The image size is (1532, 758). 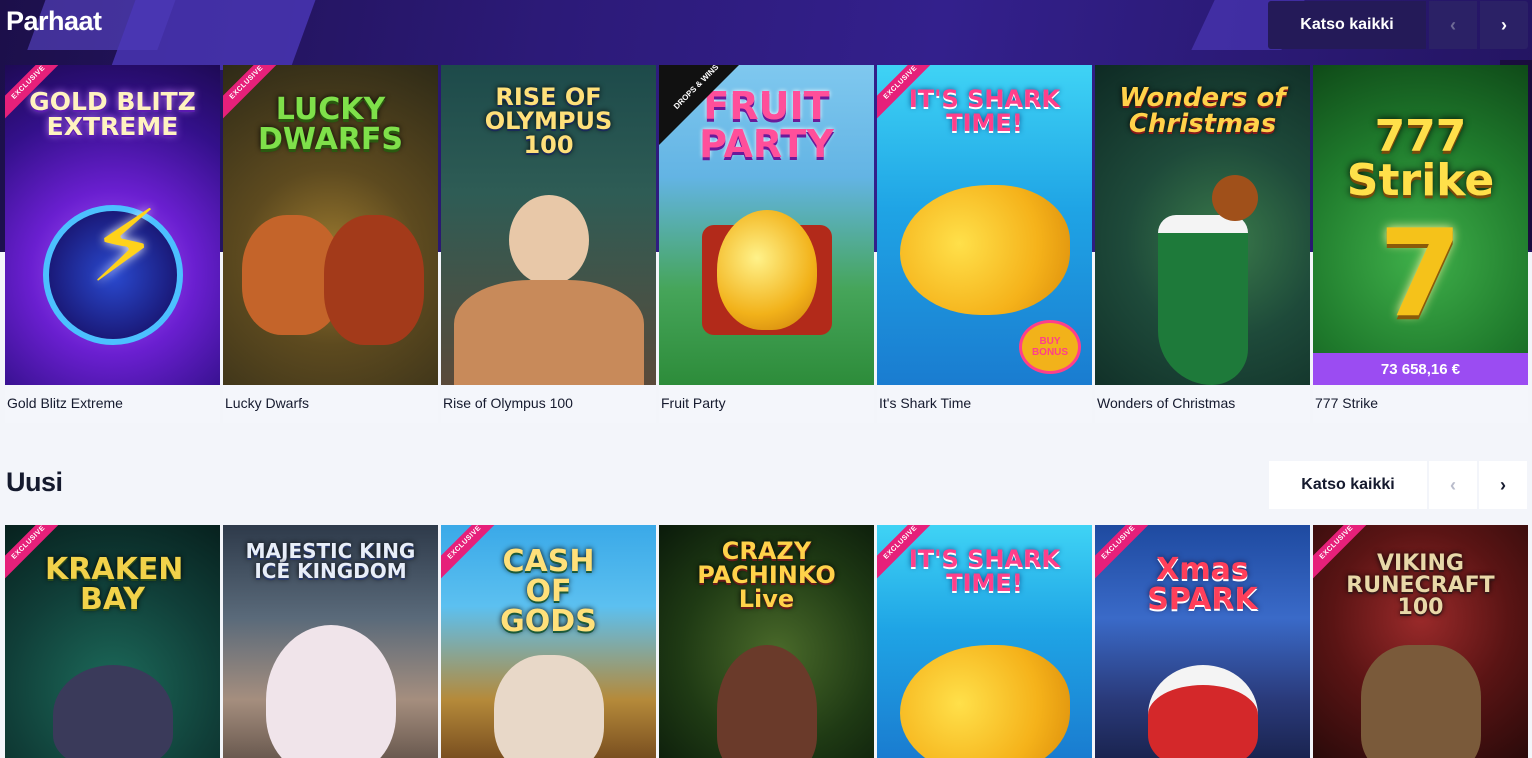 I want to click on game-thumbnail: VIKING RUNECRAFT 100 EXCLUSIVE, so click(x=1420, y=641).